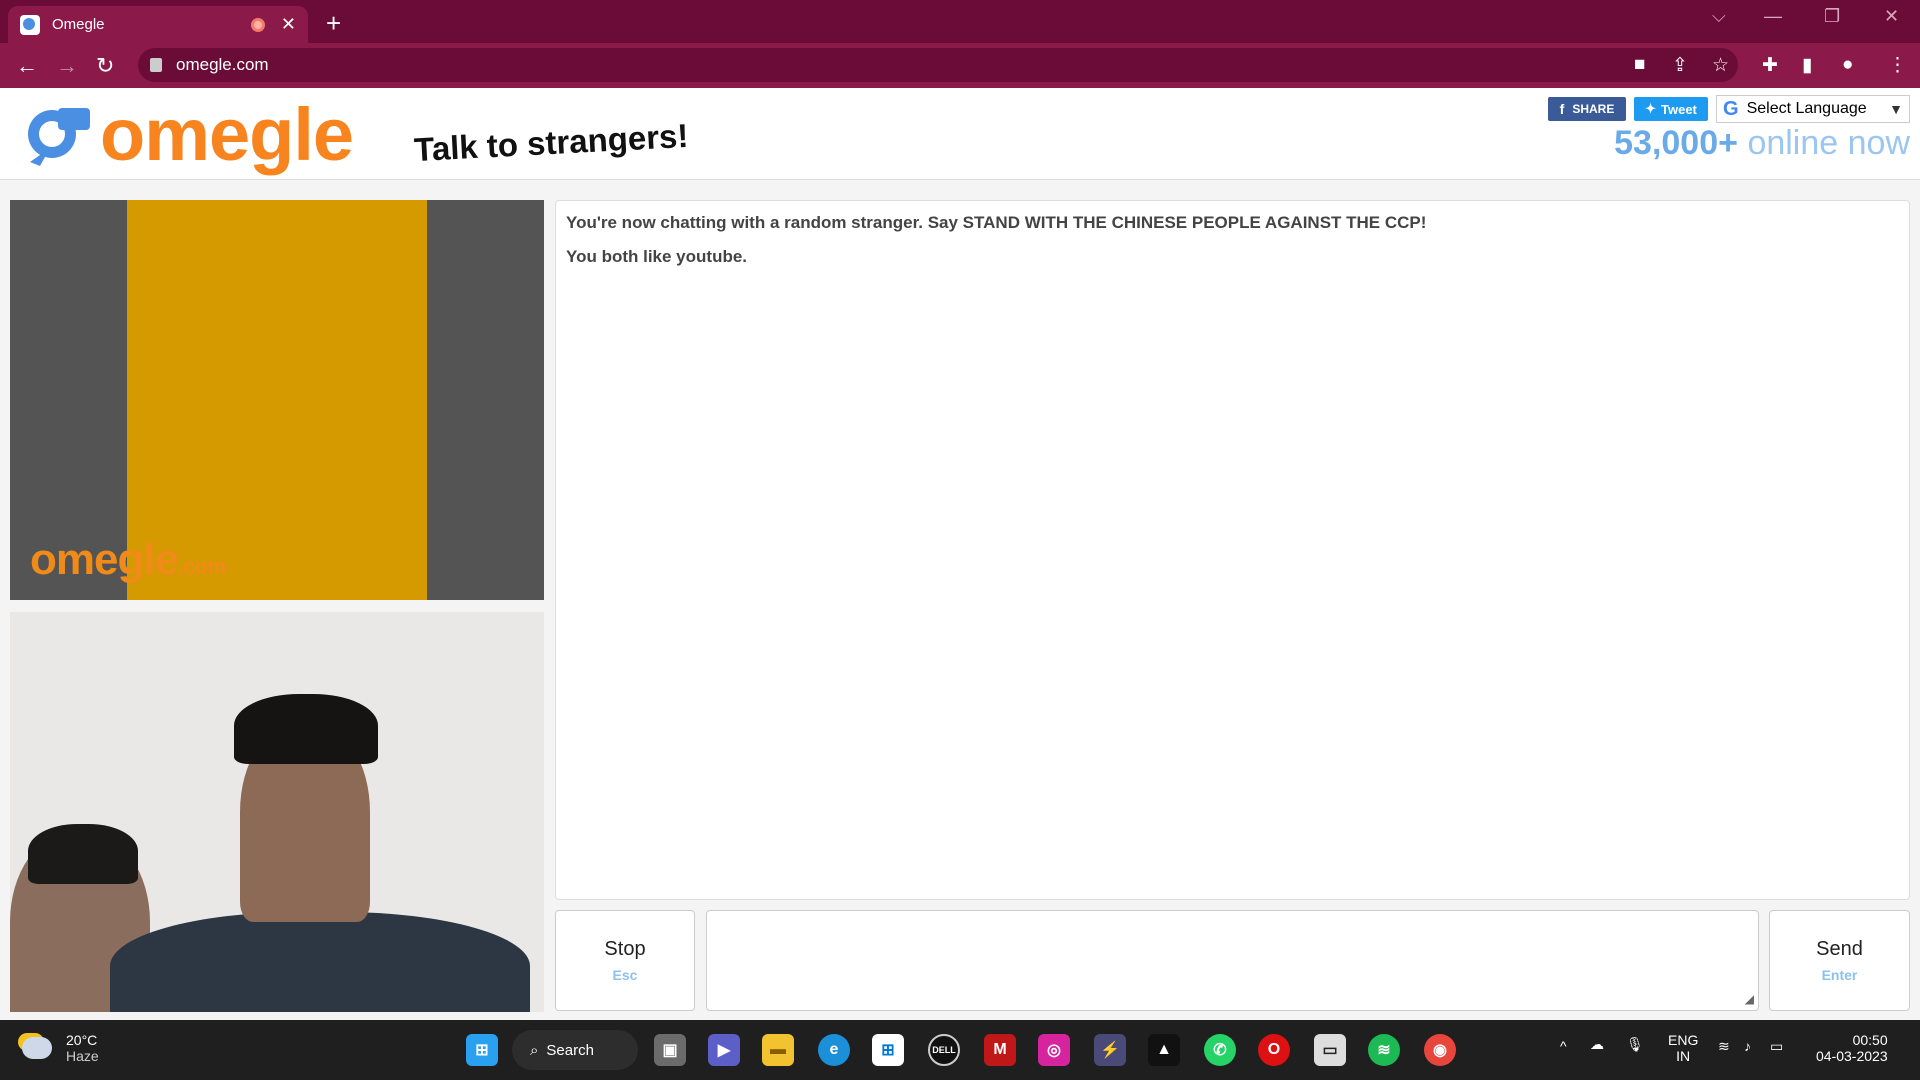 The image size is (1920, 1080). Describe the element at coordinates (202, 566) in the screenshot. I see `watermark-suffix: .com` at that location.